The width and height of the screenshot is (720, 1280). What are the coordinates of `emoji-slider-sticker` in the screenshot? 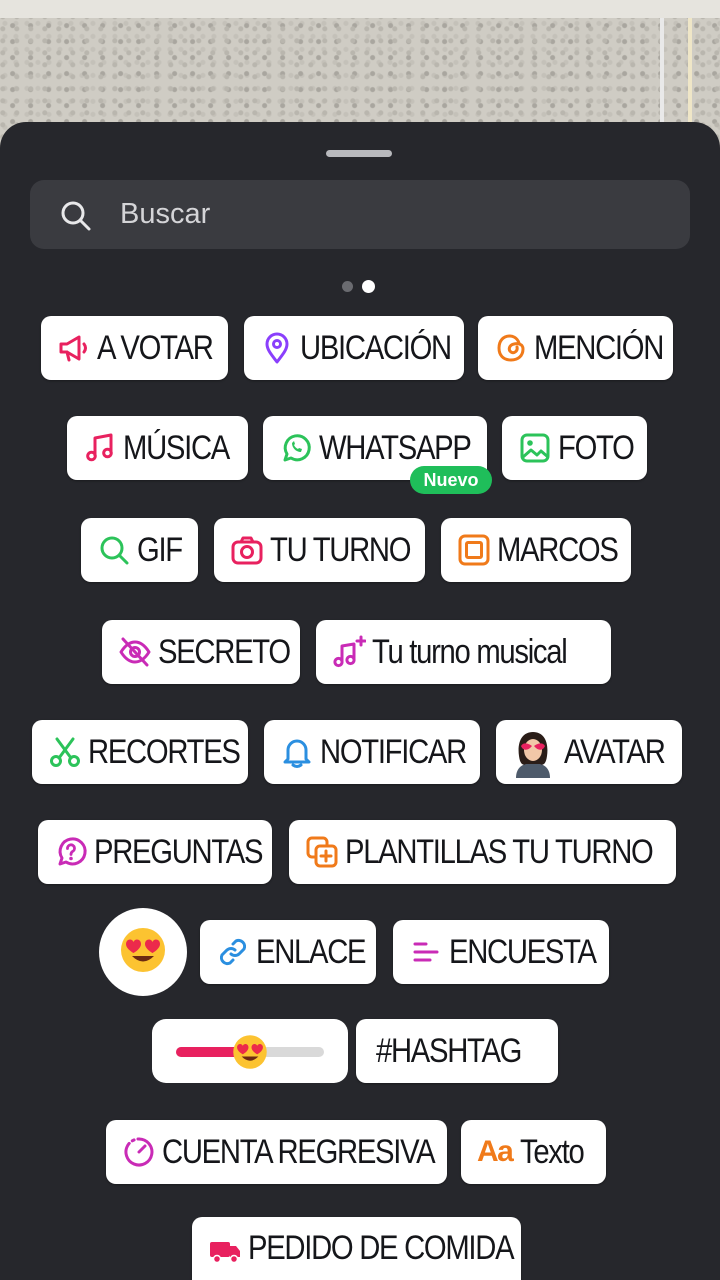 It's located at (250, 1051).